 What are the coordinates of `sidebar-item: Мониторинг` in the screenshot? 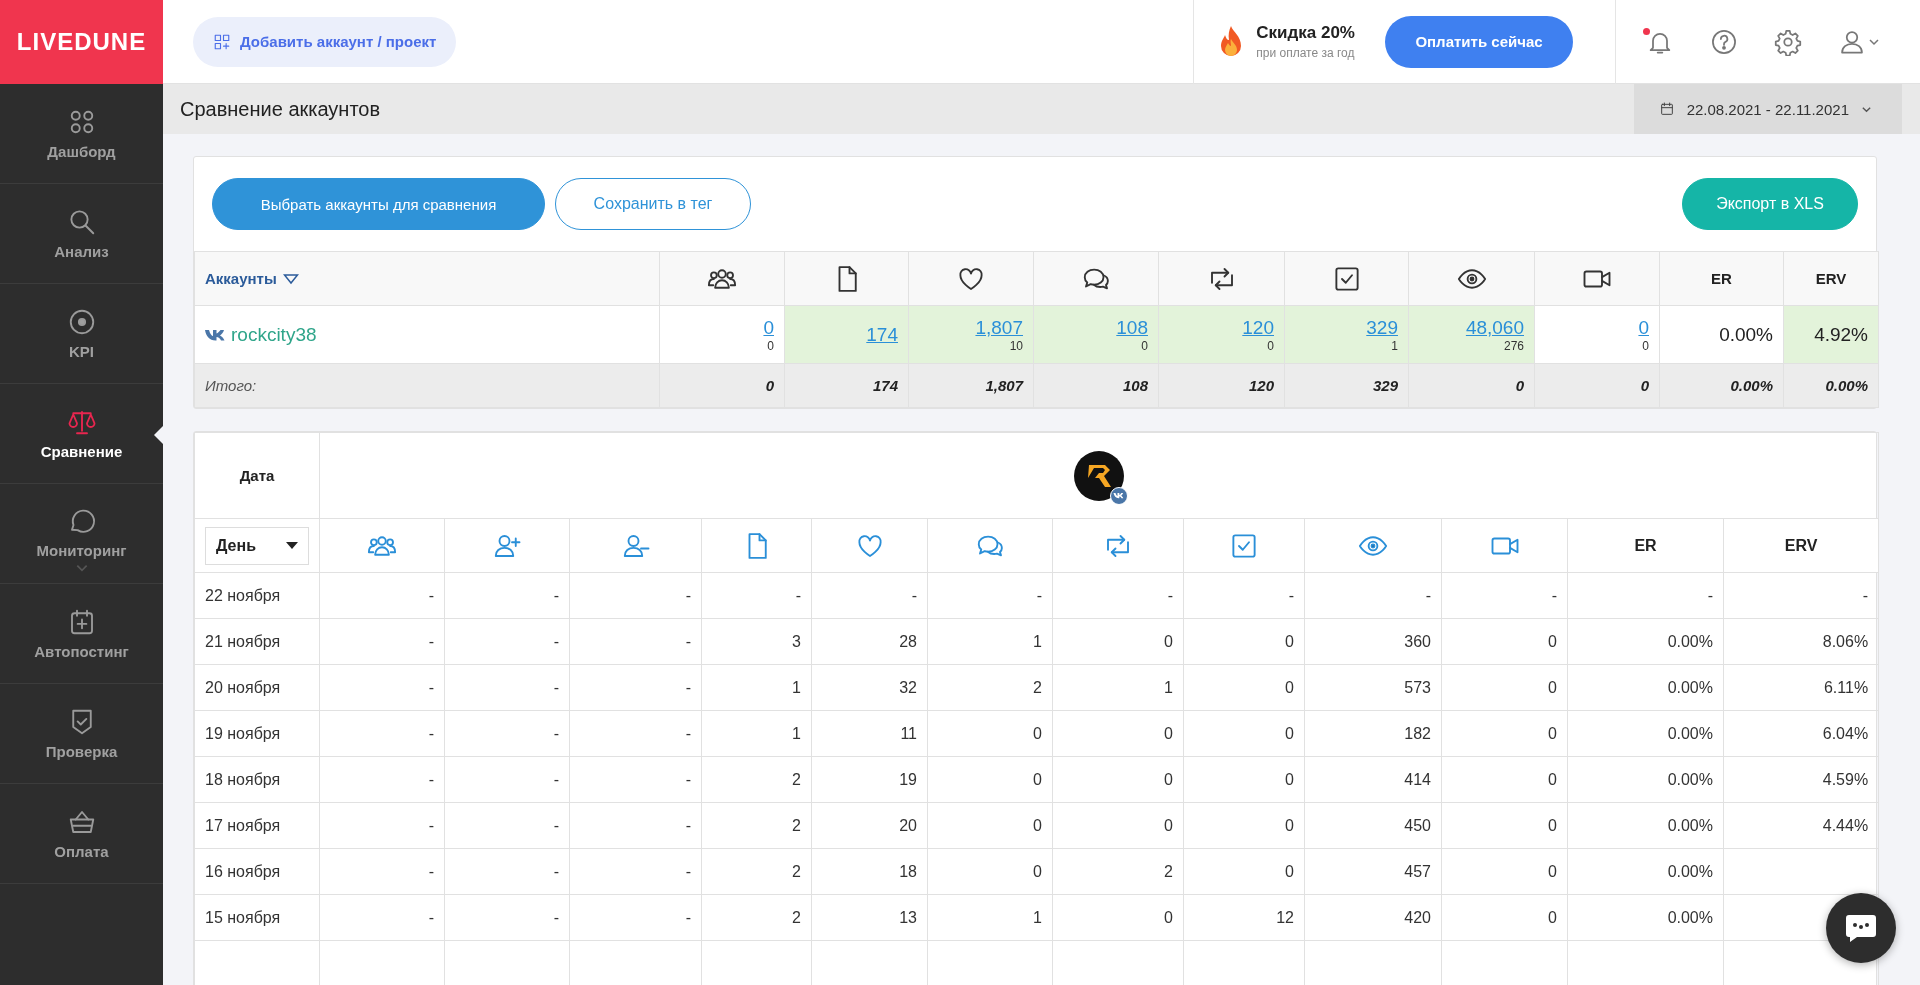 It's located at (81, 534).